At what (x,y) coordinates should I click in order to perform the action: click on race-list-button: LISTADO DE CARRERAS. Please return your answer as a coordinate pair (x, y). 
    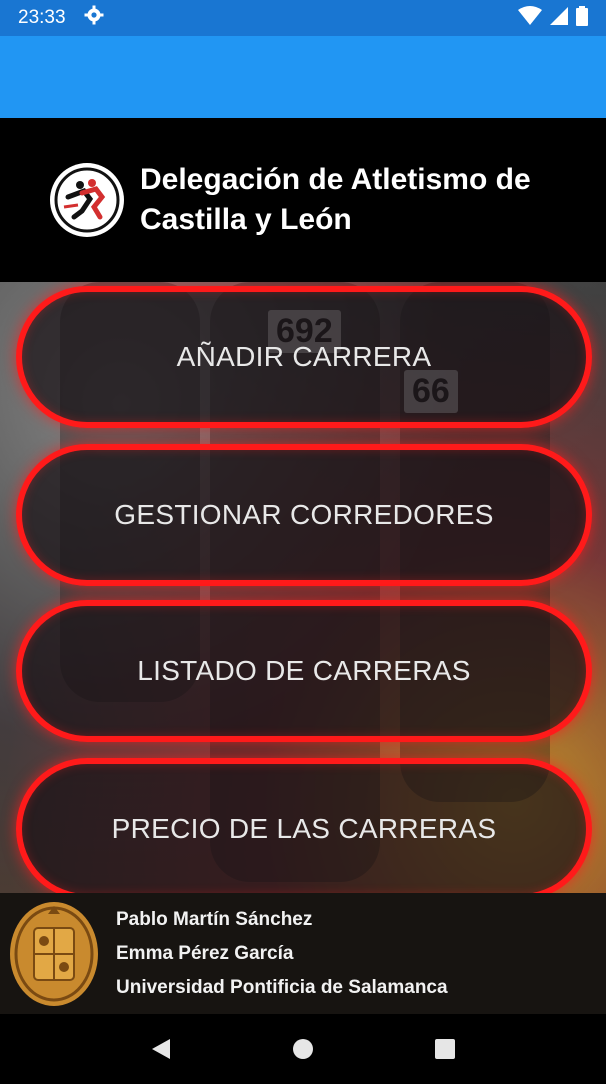
    Looking at the image, I should click on (304, 671).